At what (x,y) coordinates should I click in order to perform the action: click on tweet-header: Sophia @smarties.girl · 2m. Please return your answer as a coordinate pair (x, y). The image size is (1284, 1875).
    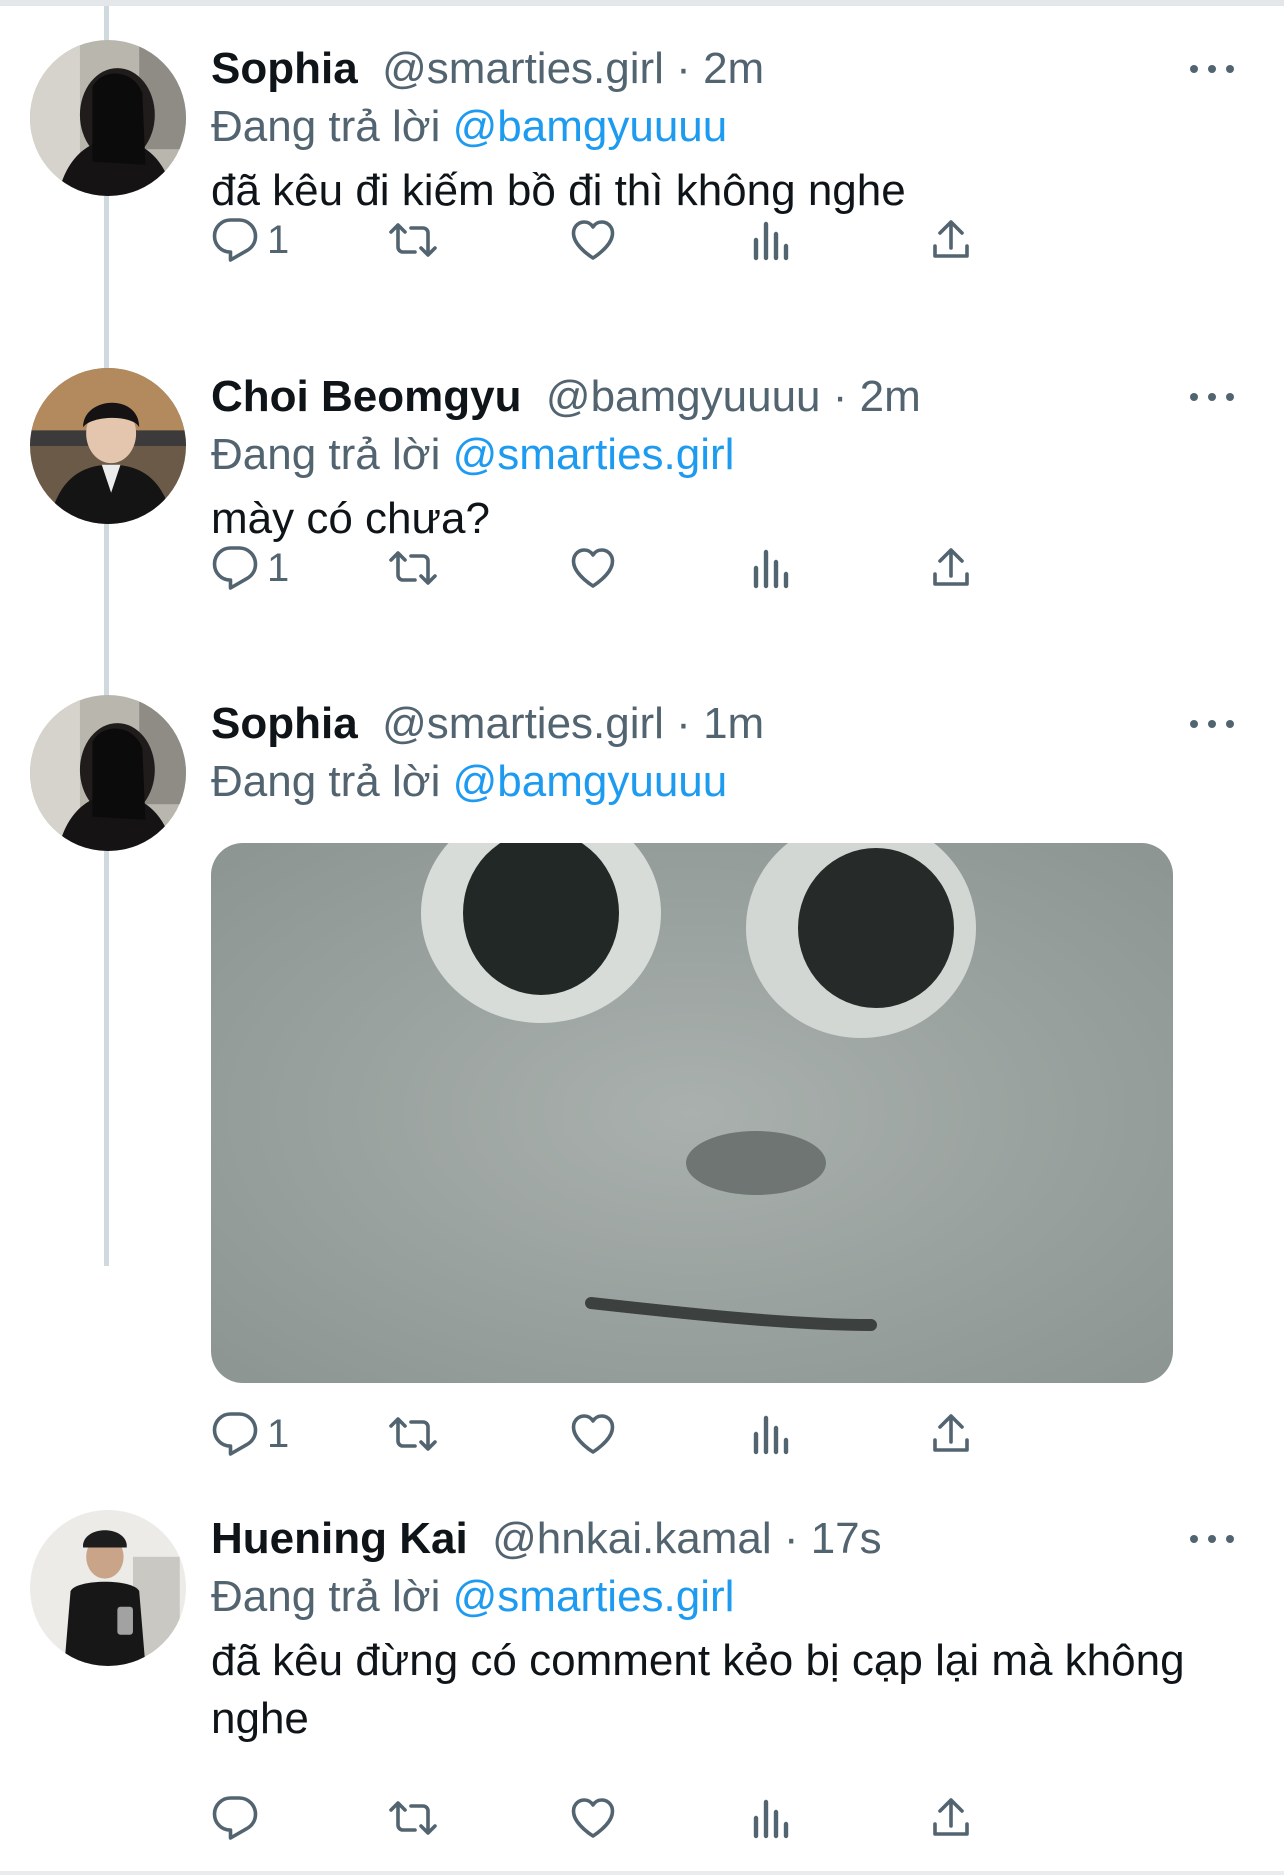
    Looking at the image, I should click on (727, 69).